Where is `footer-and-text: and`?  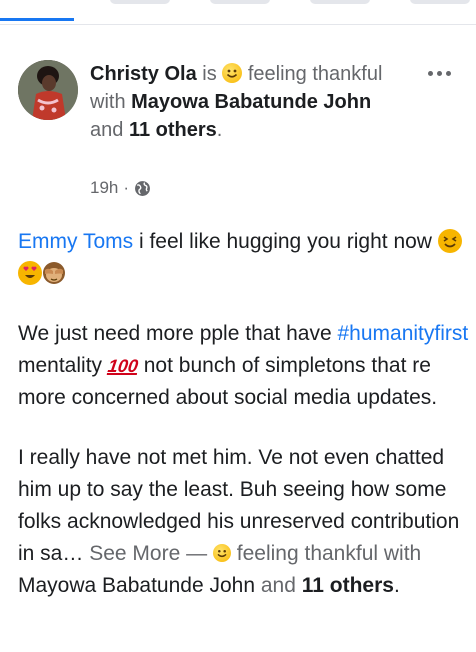
footer-and-text: and is located at coordinates (278, 585).